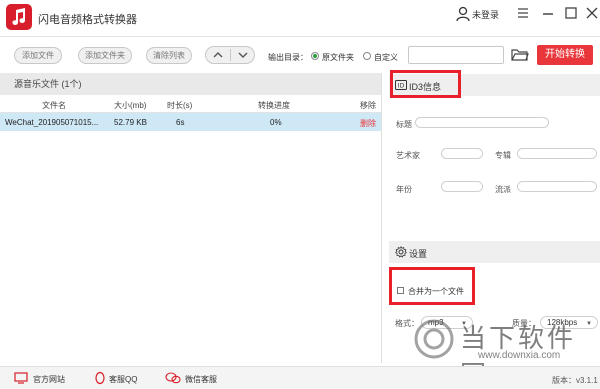  What do you see at coordinates (190, 122) in the screenshot?
I see `table-row: WeChat_201905071015... 52.79 KB 6s 0% 删除` at bounding box center [190, 122].